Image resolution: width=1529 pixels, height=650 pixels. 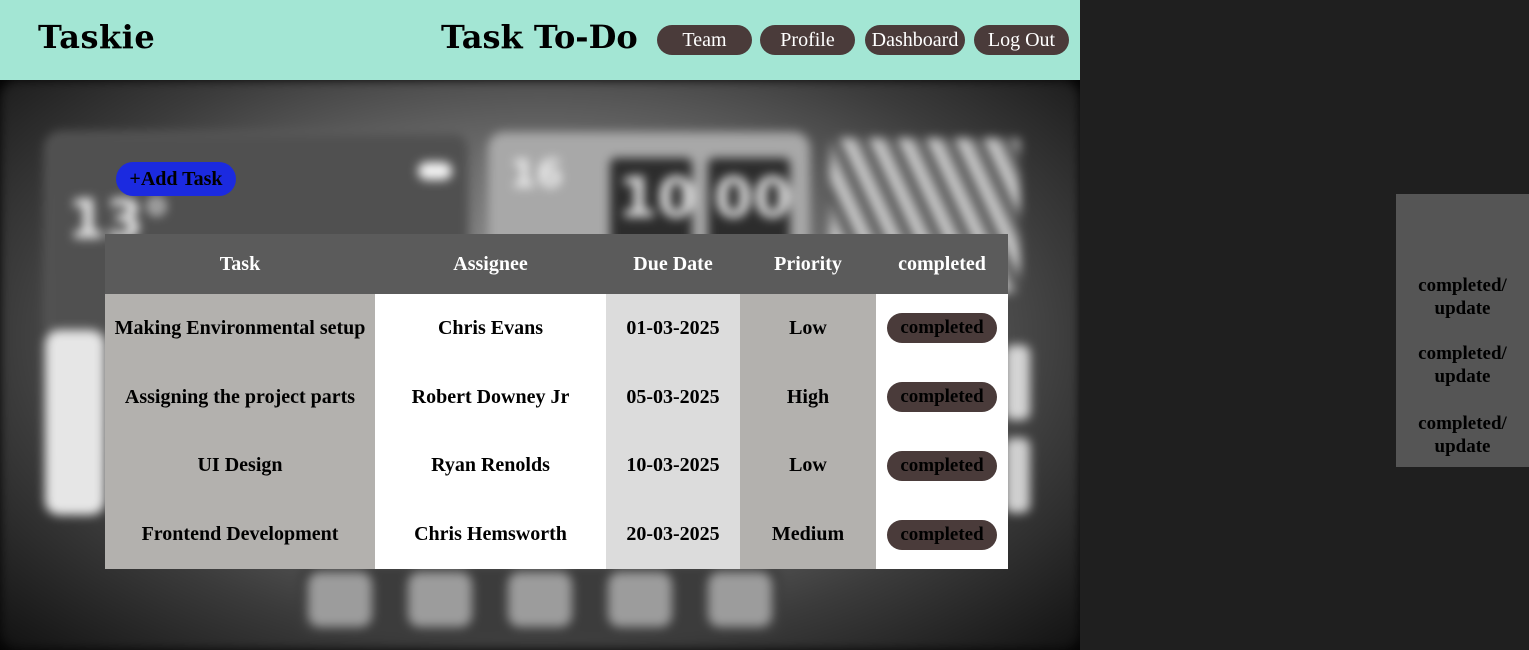 I want to click on add-task-button: +Add Task, so click(x=176, y=179).